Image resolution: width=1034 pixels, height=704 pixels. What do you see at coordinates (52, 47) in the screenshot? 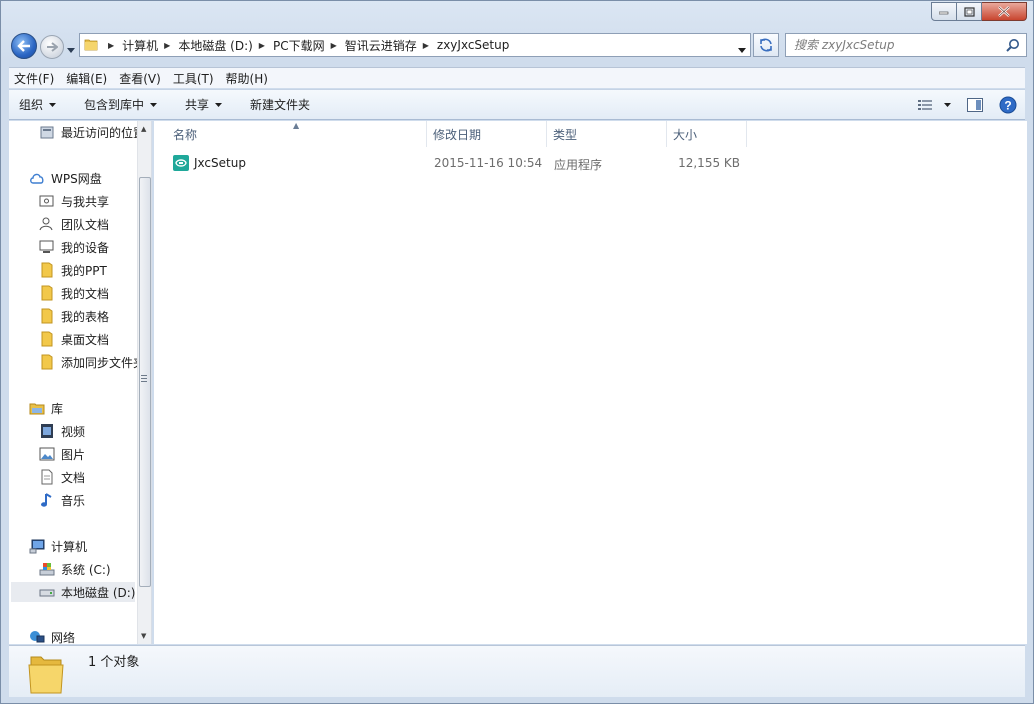
I see `forward-button` at bounding box center [52, 47].